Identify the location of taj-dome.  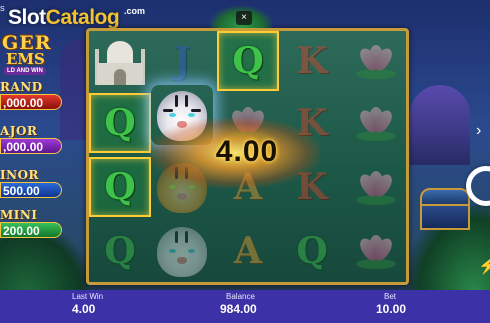
(120, 53).